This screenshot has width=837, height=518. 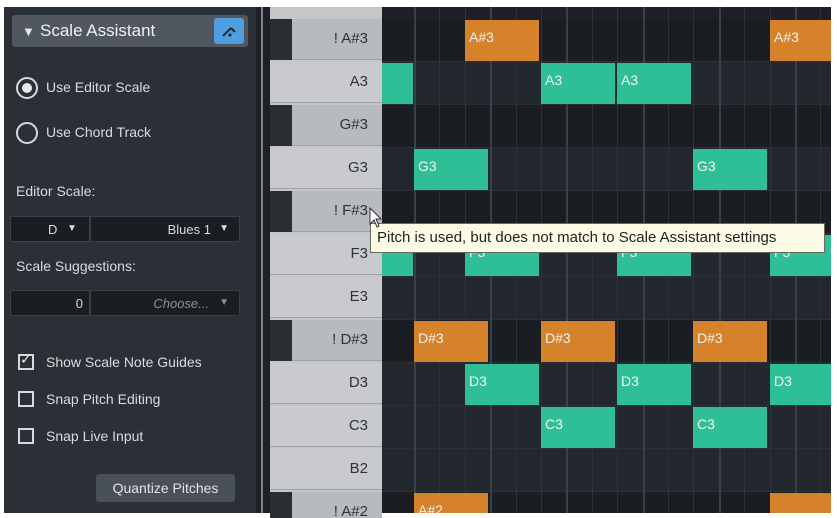 I want to click on editor-scale-label: Editor Scale:, so click(x=56, y=191).